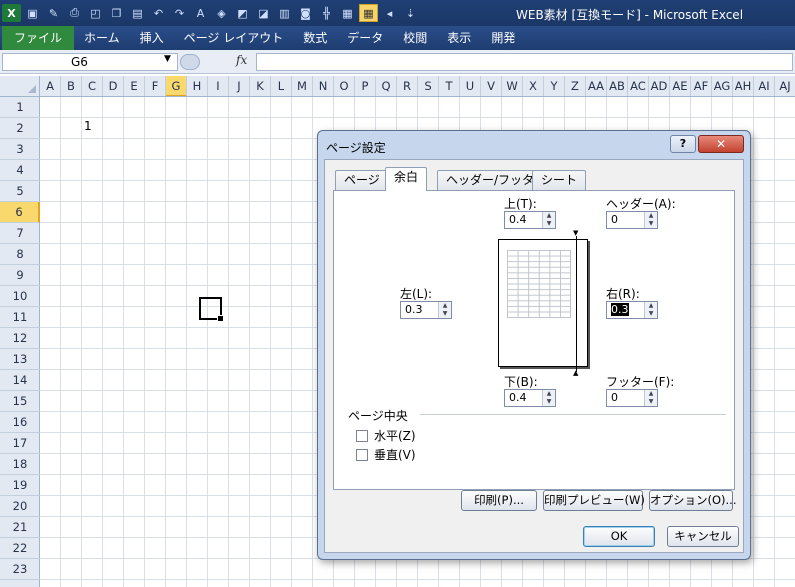 The image size is (795, 587). Describe the element at coordinates (20, 128) in the screenshot. I see `row-header: 2` at that location.